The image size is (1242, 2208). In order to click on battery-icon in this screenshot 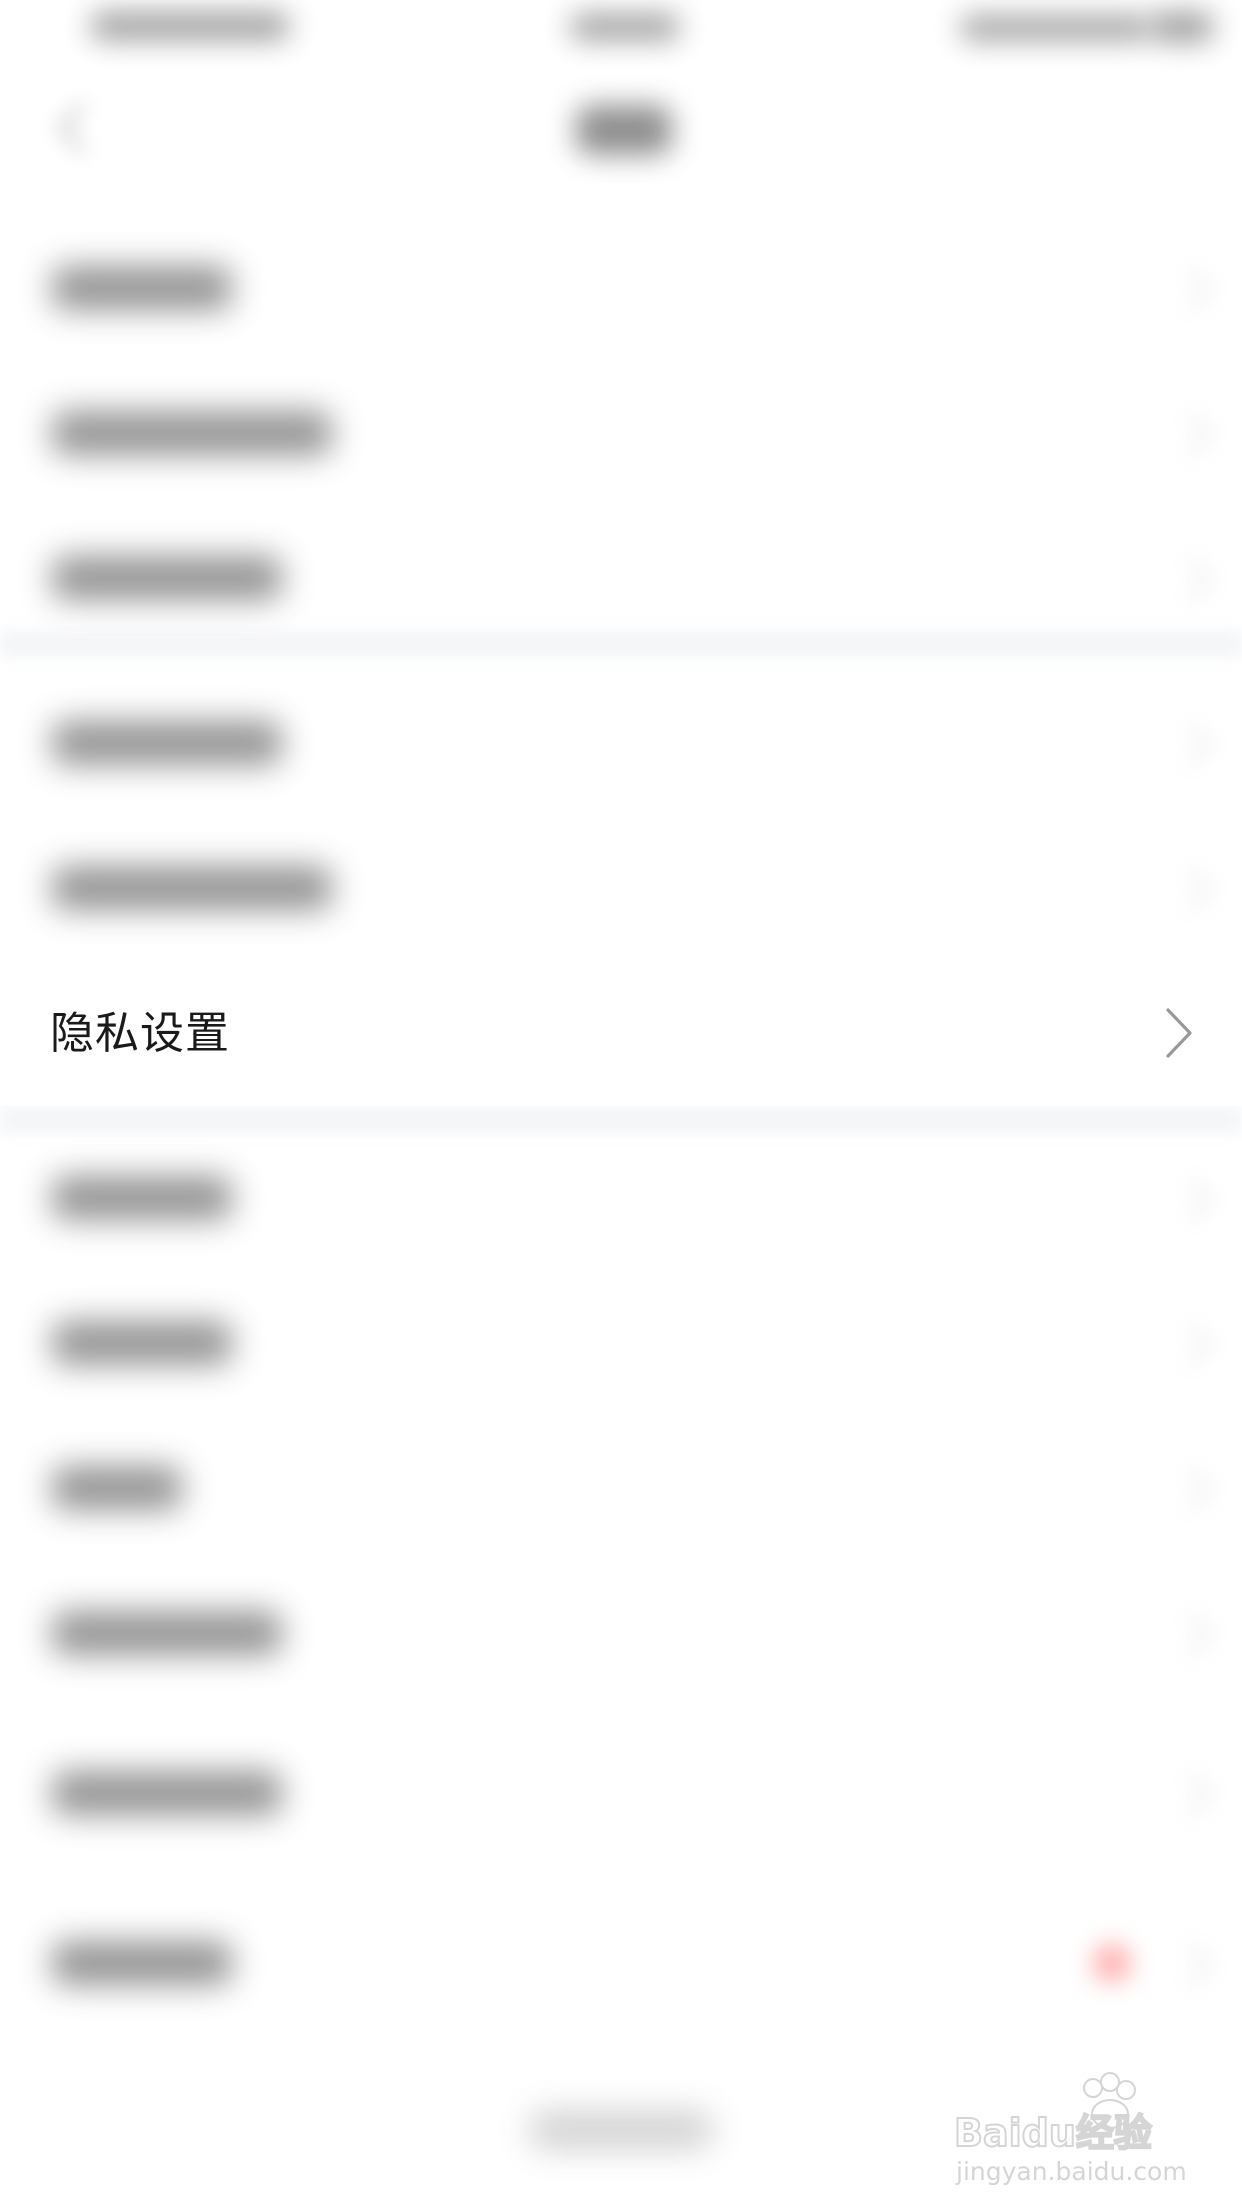, I will do `click(1182, 27)`.